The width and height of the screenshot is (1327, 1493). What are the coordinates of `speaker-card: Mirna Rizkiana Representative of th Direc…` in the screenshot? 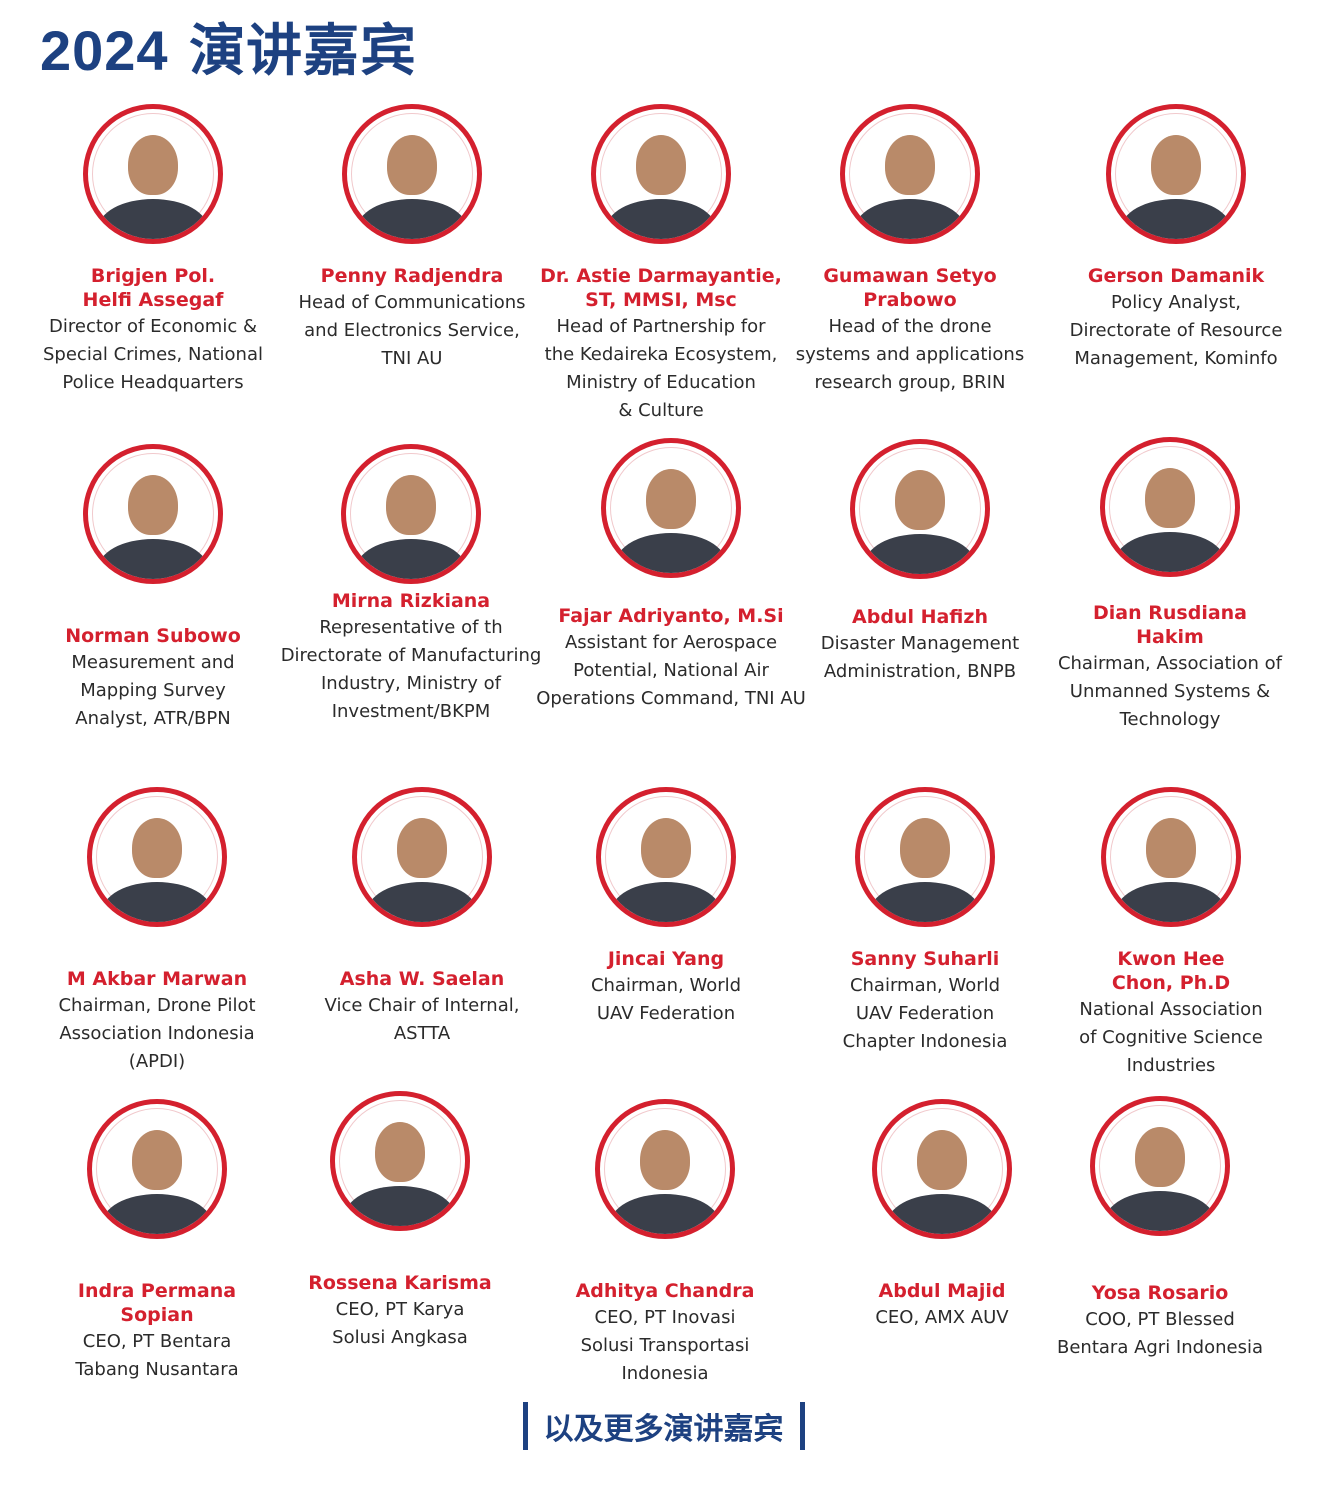 It's located at (411, 585).